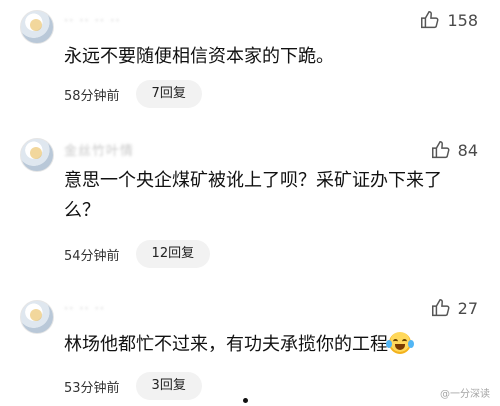  Describe the element at coordinates (168, 386) in the screenshot. I see `reply-button: 3回复` at that location.